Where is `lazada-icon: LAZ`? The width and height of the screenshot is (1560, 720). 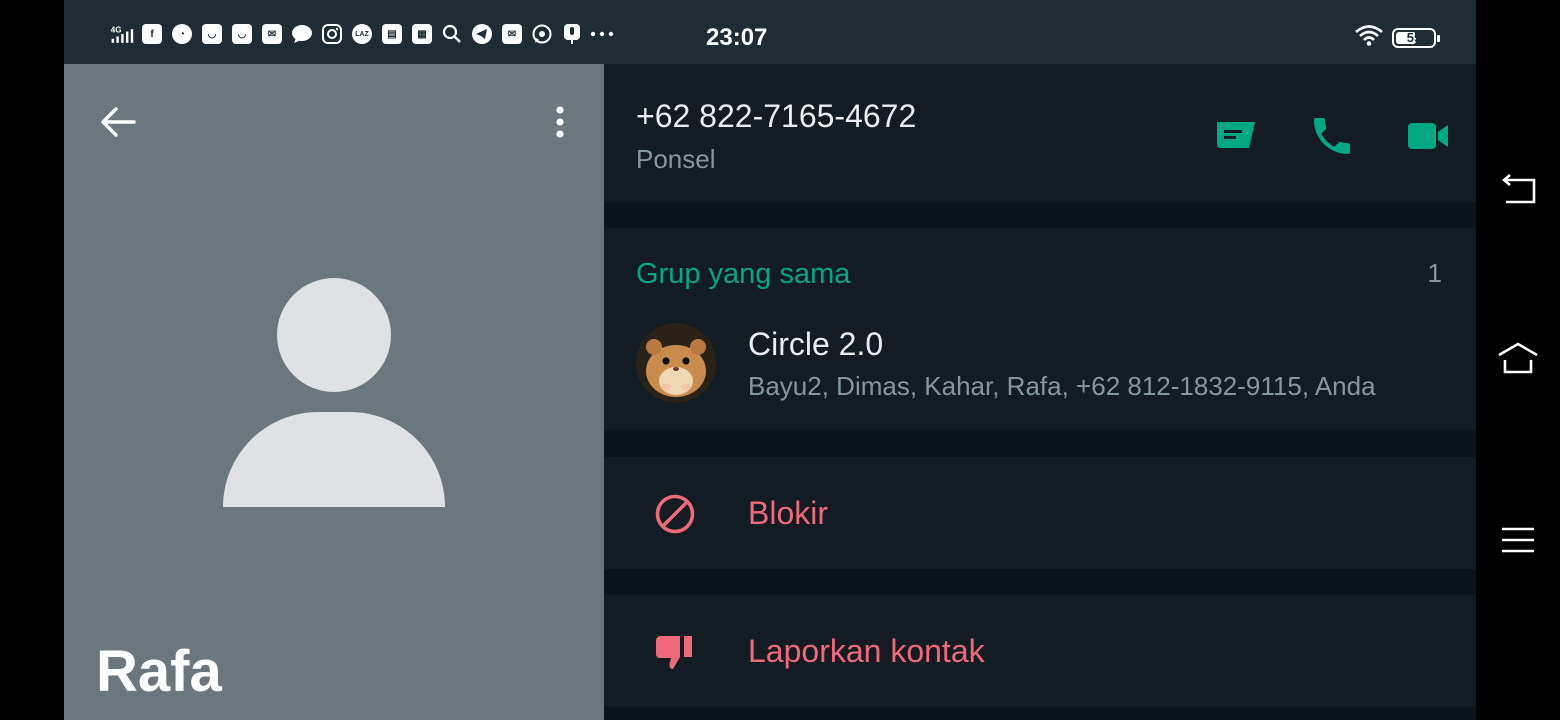 lazada-icon: LAZ is located at coordinates (362, 34).